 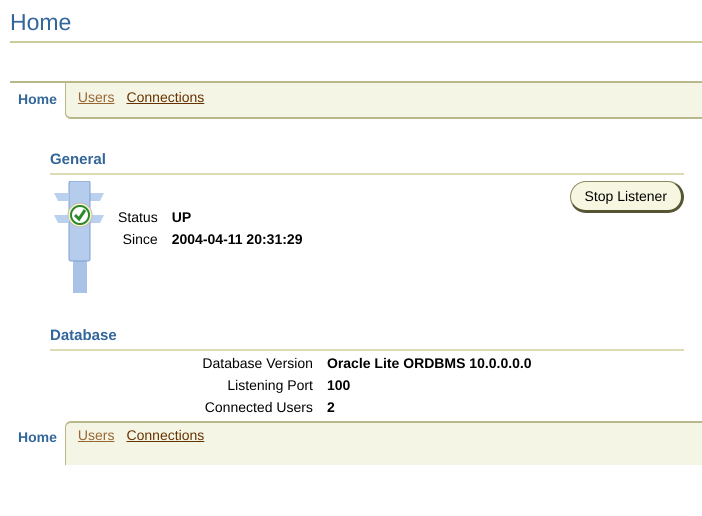 I want to click on section-heading: Database, so click(x=367, y=338).